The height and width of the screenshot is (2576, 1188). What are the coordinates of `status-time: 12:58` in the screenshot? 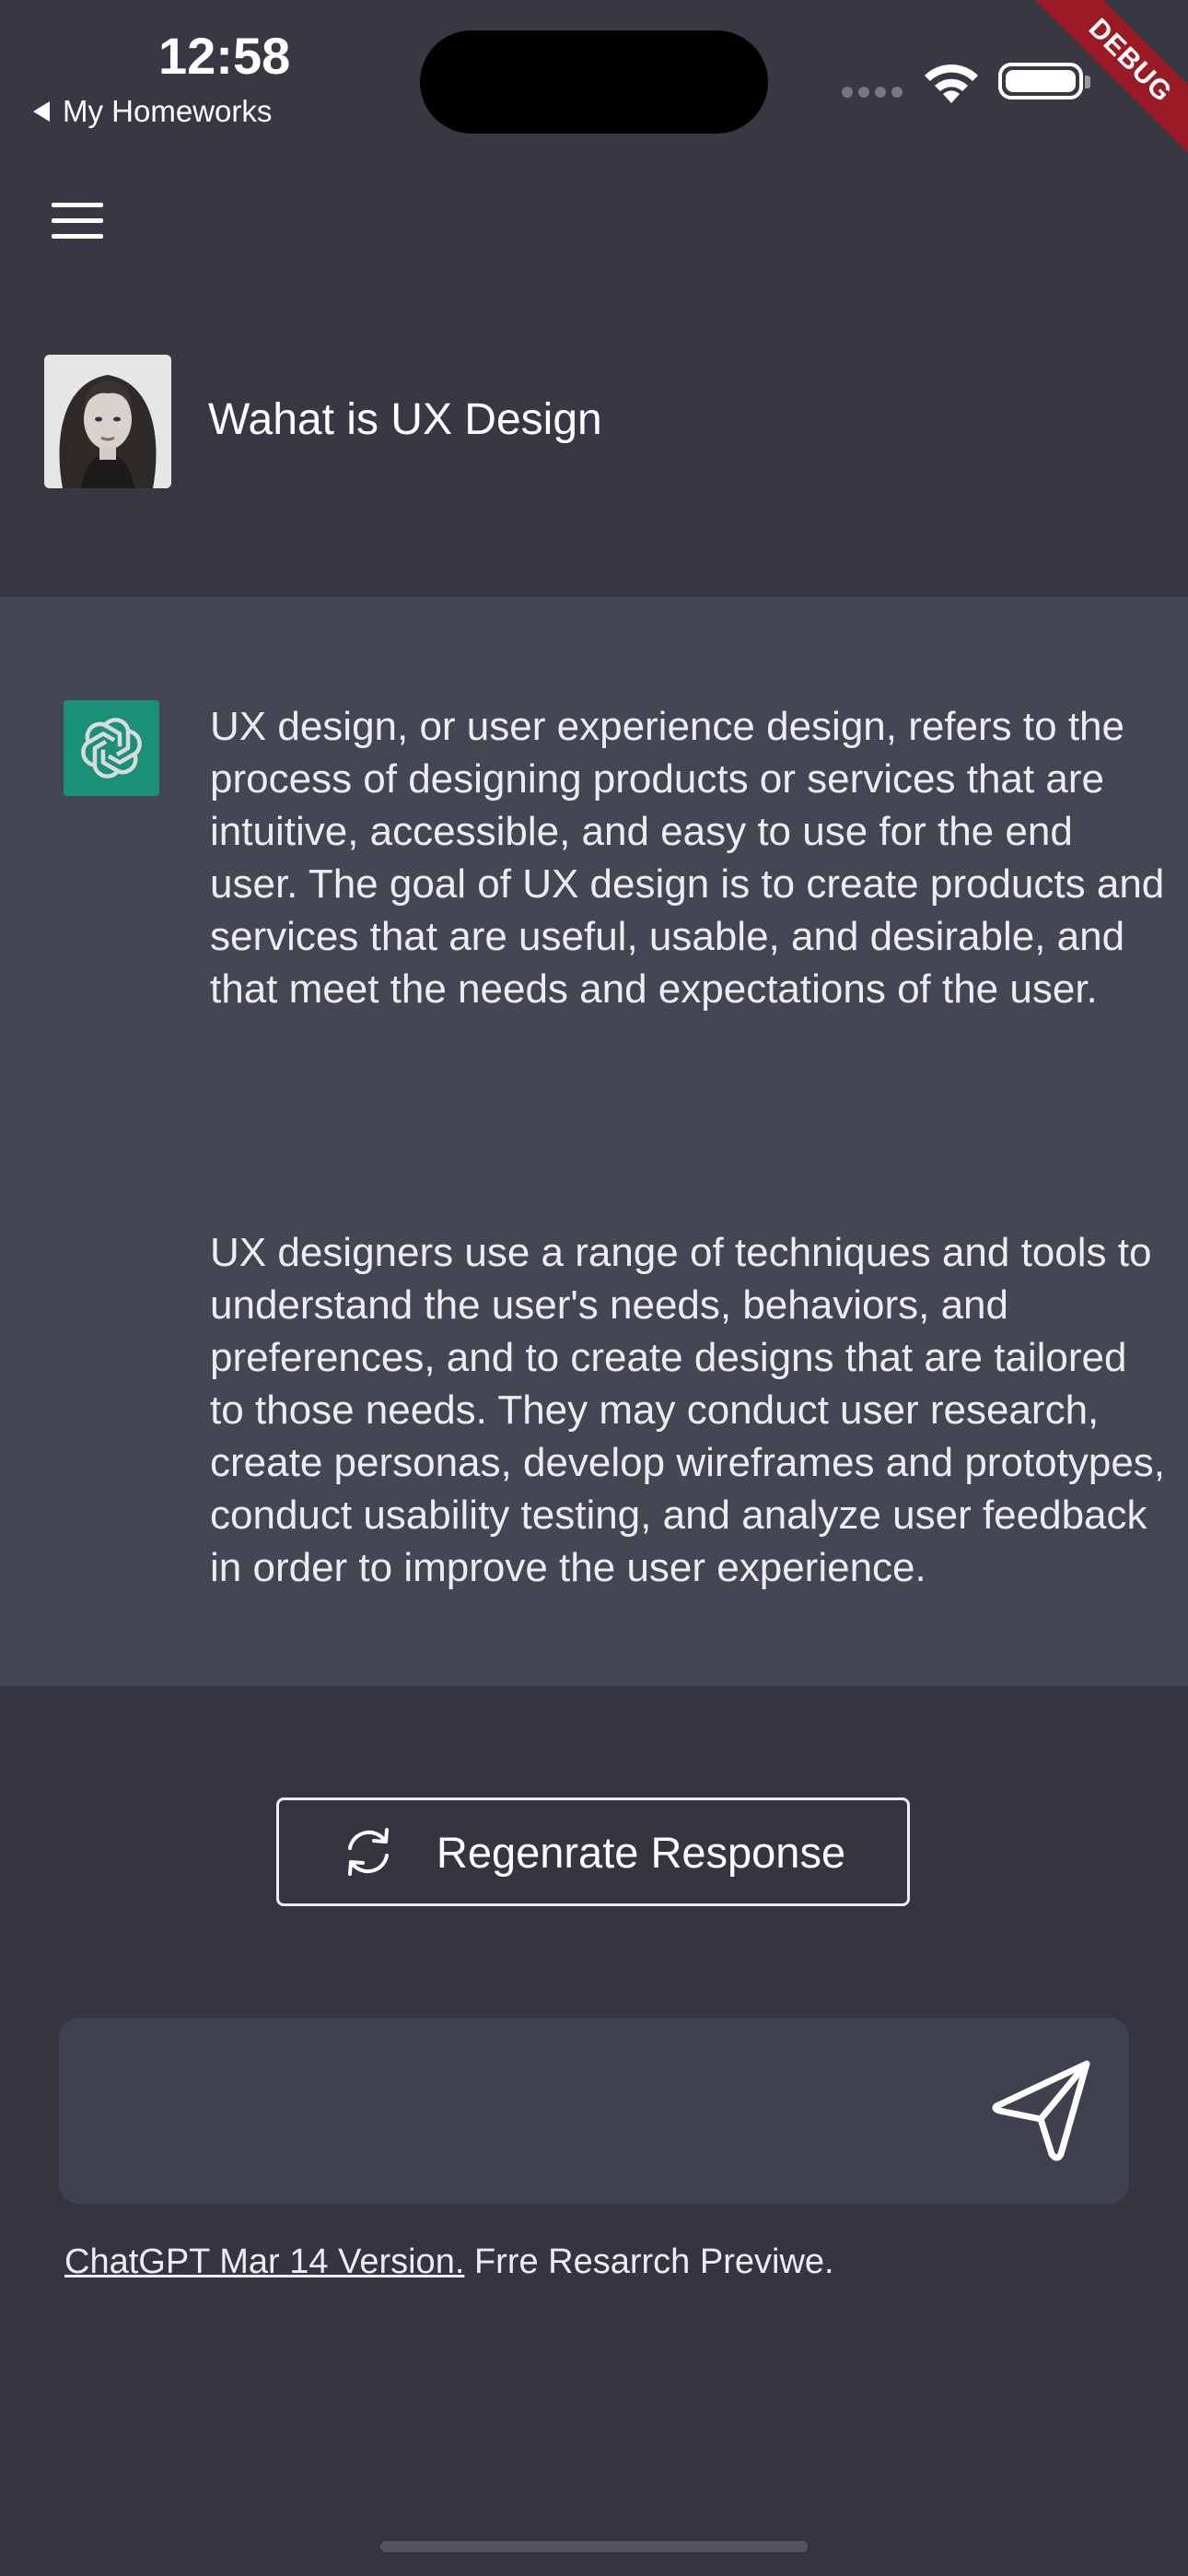 It's located at (224, 56).